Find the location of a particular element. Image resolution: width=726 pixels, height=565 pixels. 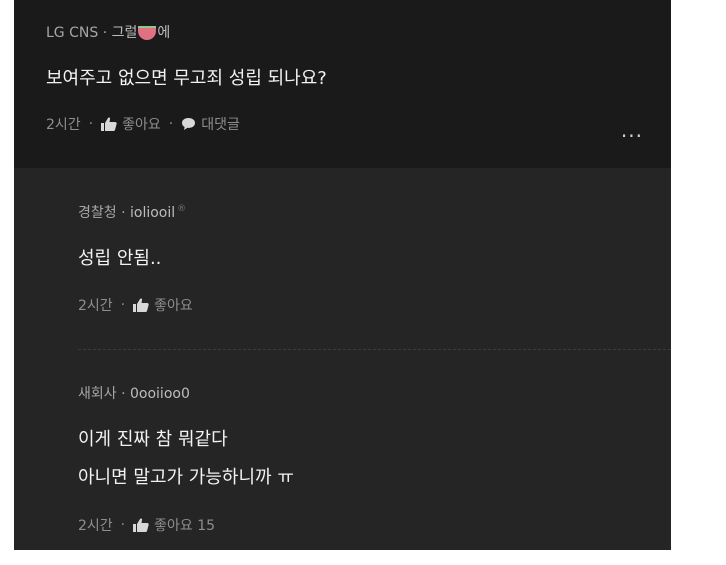

reply-label: 대댓글 is located at coordinates (220, 125).